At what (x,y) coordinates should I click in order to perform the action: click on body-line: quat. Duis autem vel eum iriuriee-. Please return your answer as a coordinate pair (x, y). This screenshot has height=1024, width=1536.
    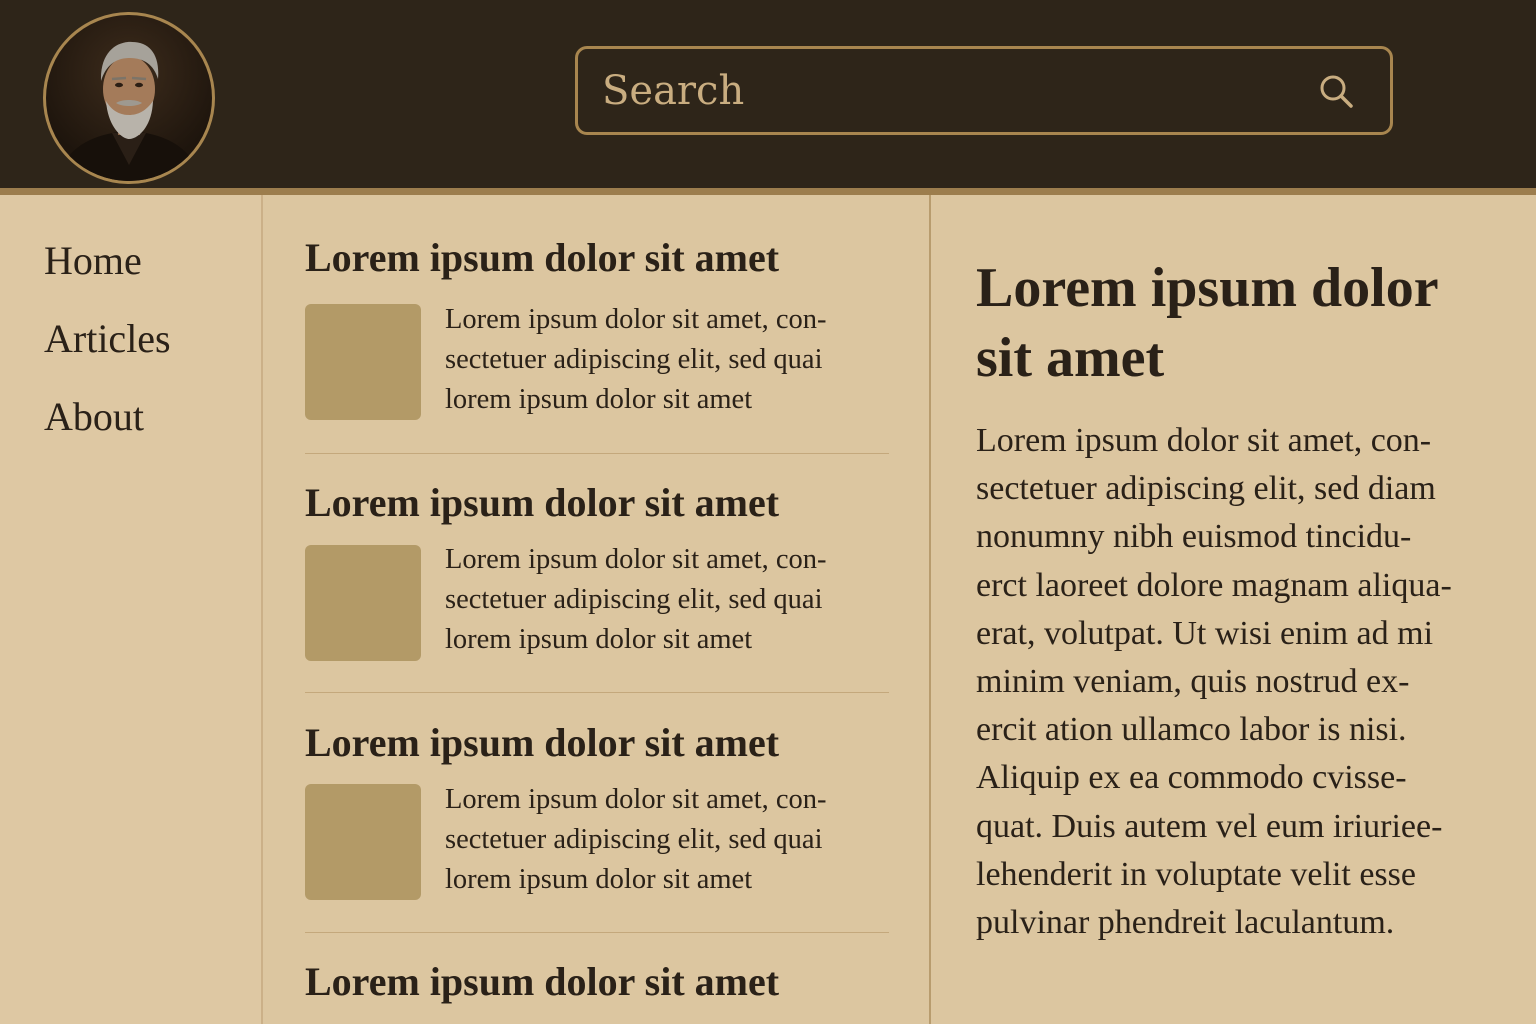
    Looking at the image, I should click on (1209, 826).